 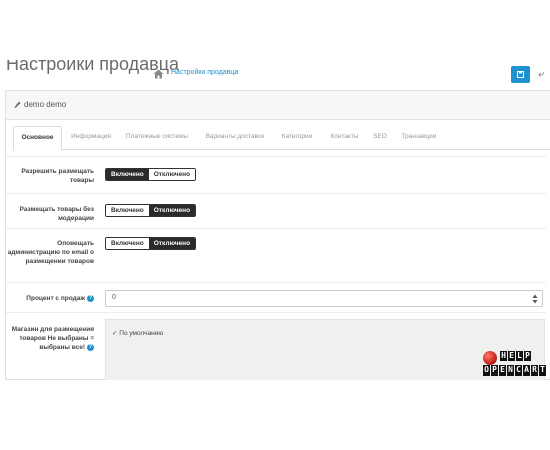 I want to click on watermark-letter: O, so click(x=486, y=370).